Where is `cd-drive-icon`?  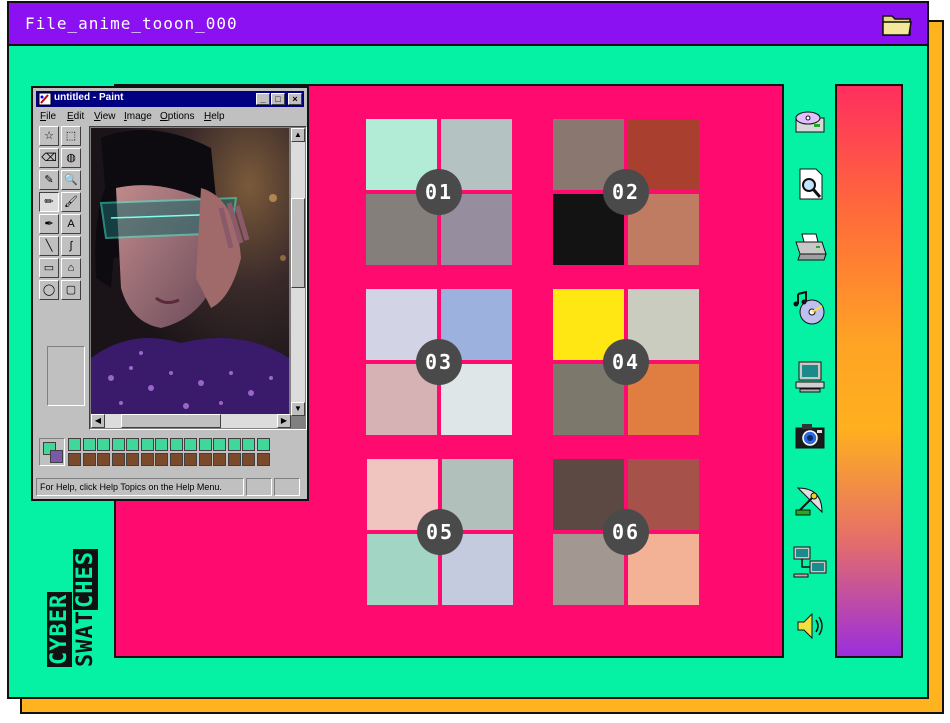
cd-drive-icon is located at coordinates (810, 122).